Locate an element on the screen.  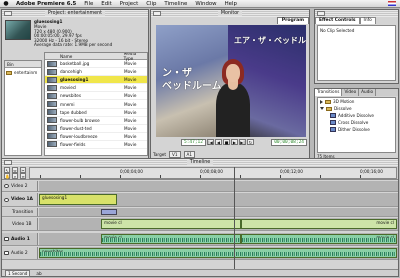
list-item: mnemi Movie is located at coordinates (96, 104).